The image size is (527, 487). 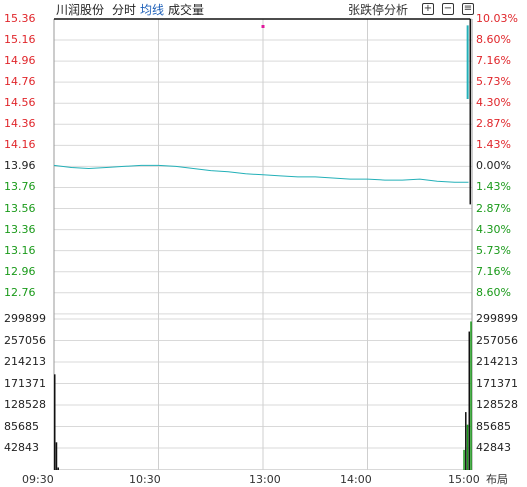 I want to click on time-label-0930: 09:30, so click(x=38, y=479).